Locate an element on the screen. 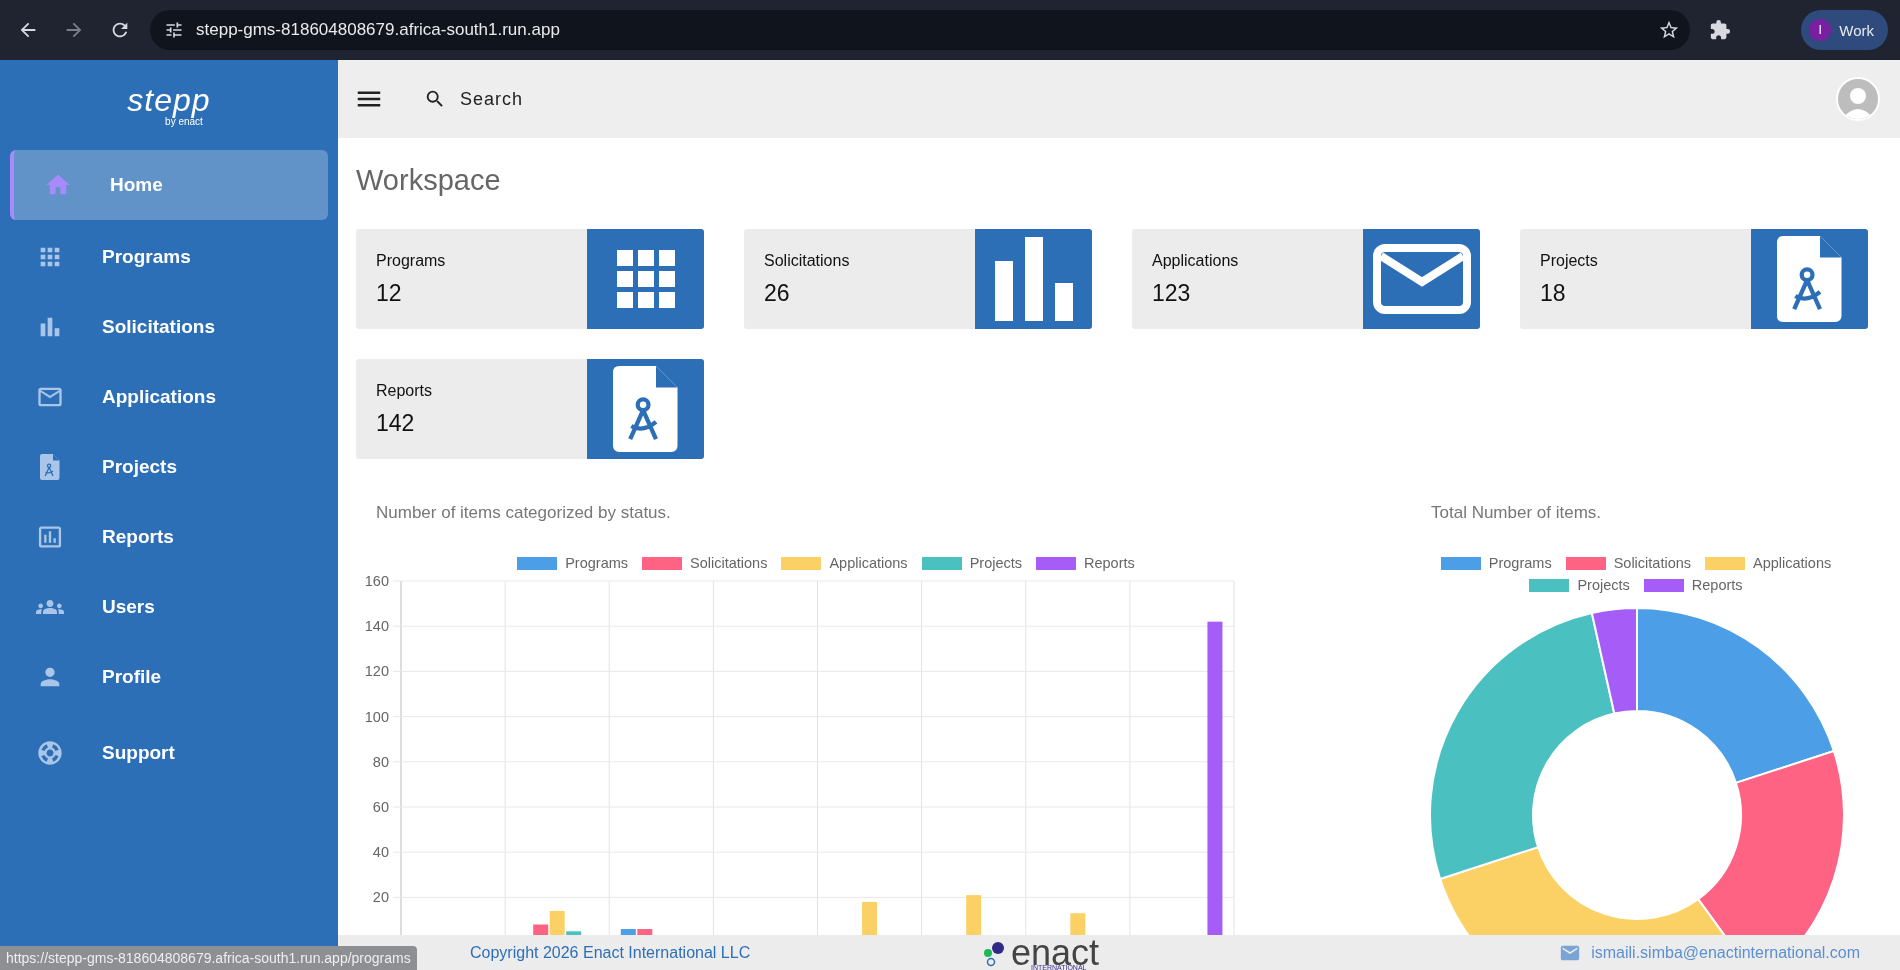 This screenshot has width=1900, height=970. stat-value: 18 is located at coordinates (1553, 293).